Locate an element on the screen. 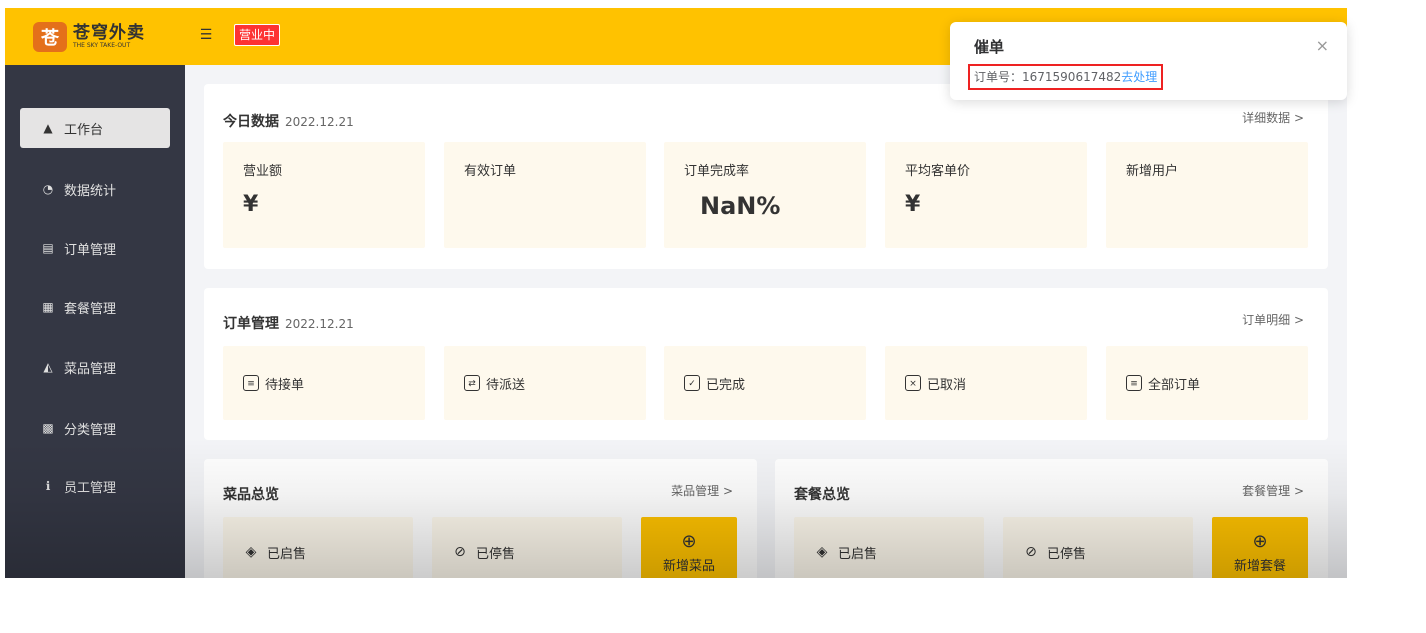 This screenshot has height=633, width=1426. all-orders-tile: ≡ 全部订单 is located at coordinates (1207, 383).